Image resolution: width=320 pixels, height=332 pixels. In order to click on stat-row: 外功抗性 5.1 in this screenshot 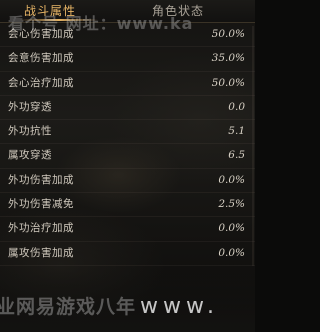, I will do `click(127, 132)`.